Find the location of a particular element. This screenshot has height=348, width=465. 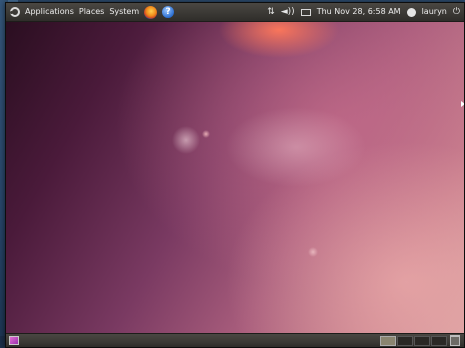

top-panel-menus: Applications Places System ? is located at coordinates (92, 12).